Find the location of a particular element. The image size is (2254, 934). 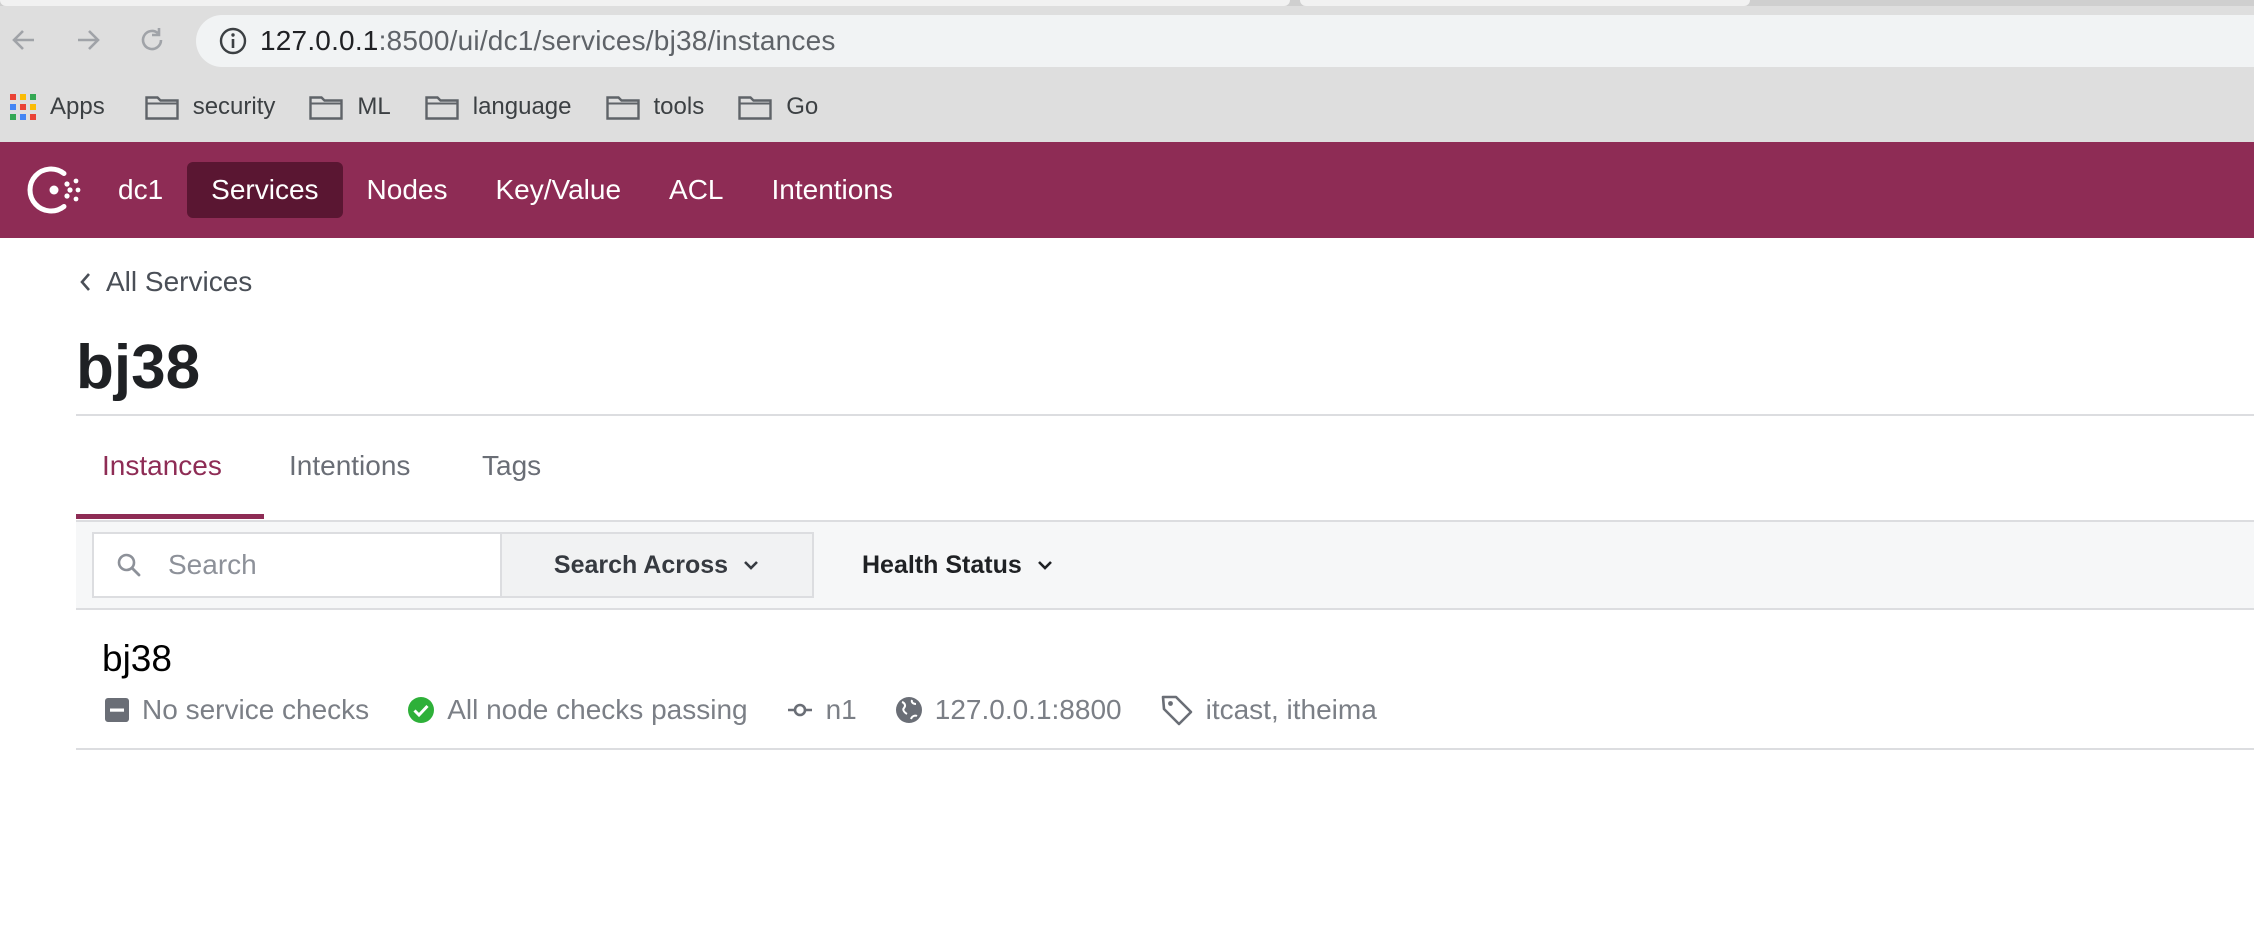

node-link: n1 is located at coordinates (821, 710).